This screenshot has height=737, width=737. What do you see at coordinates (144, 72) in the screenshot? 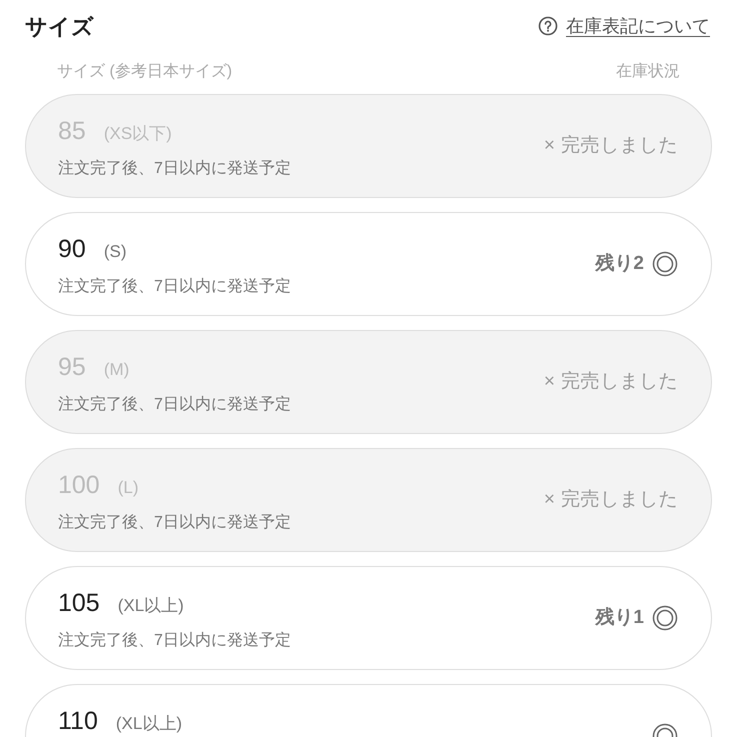
I see `column-header: サイズ (参考日本サイズ)` at bounding box center [144, 72].